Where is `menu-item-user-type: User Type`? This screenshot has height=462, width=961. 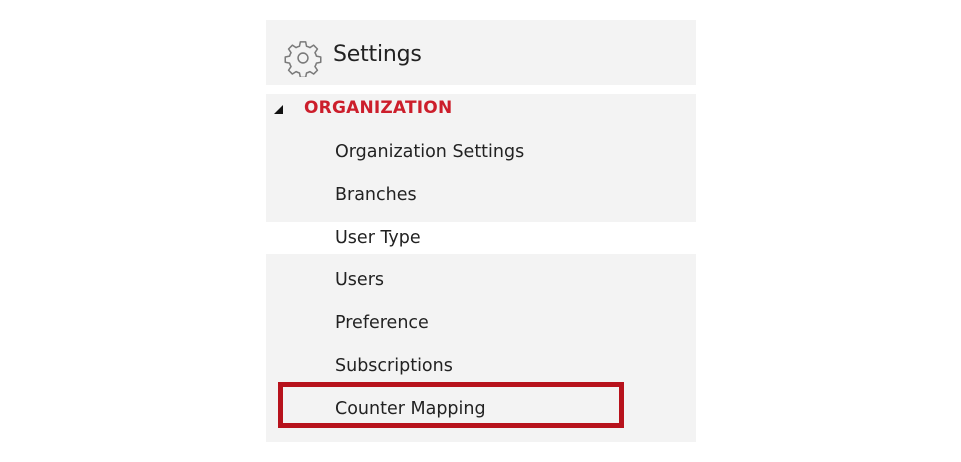 menu-item-user-type: User Type is located at coordinates (505, 238).